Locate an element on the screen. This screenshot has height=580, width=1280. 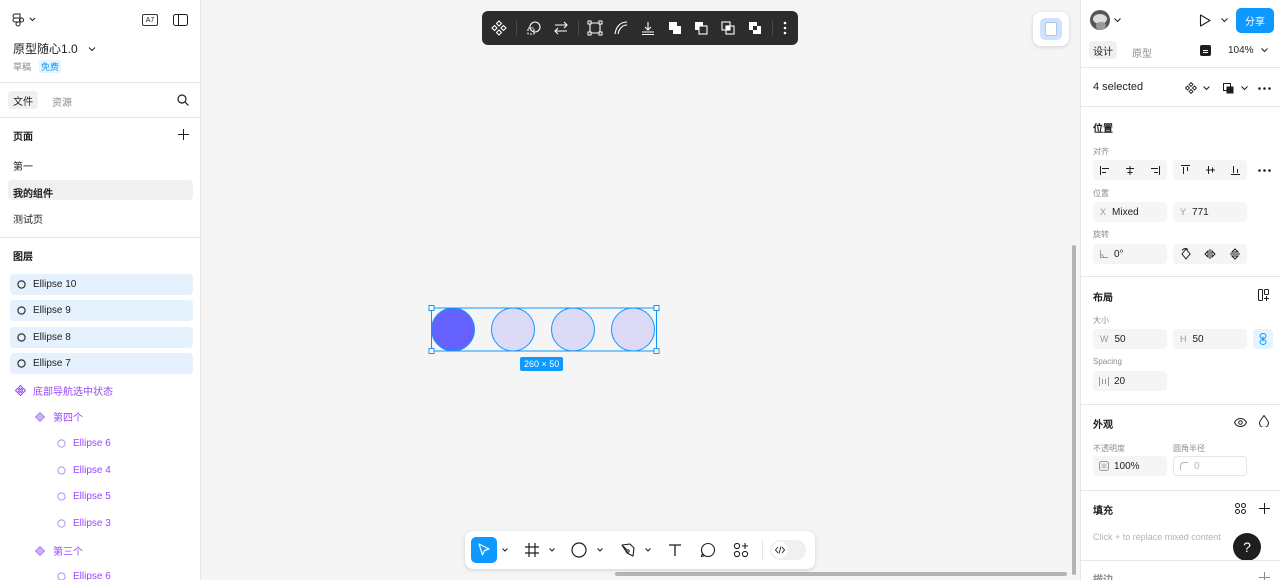
main-menu-button is located at coordinates (24, 20).